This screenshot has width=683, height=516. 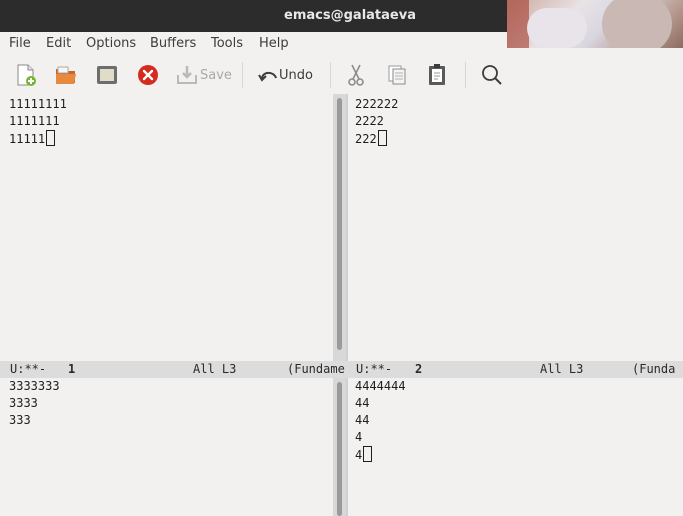 I want to click on text-line: 2222, so click(x=369, y=121).